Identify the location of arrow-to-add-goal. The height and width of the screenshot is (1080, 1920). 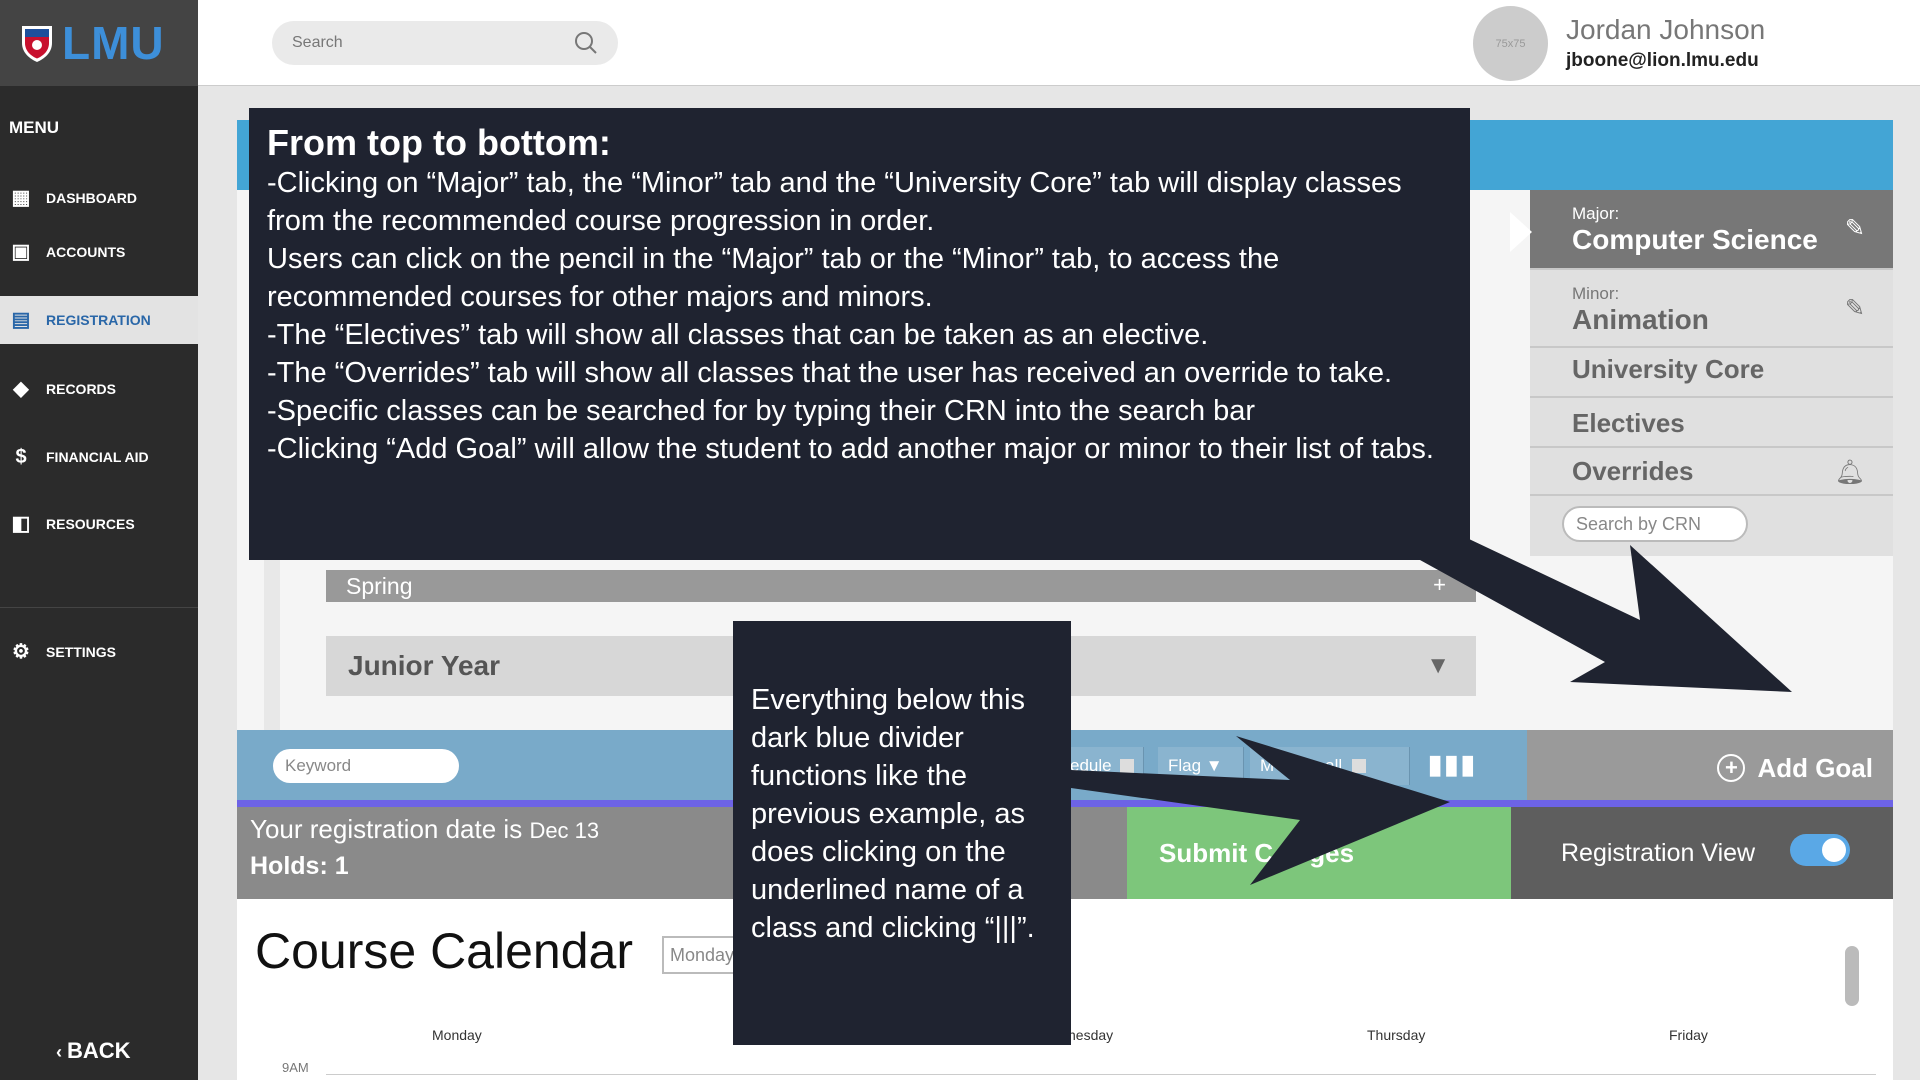
(1606, 611).